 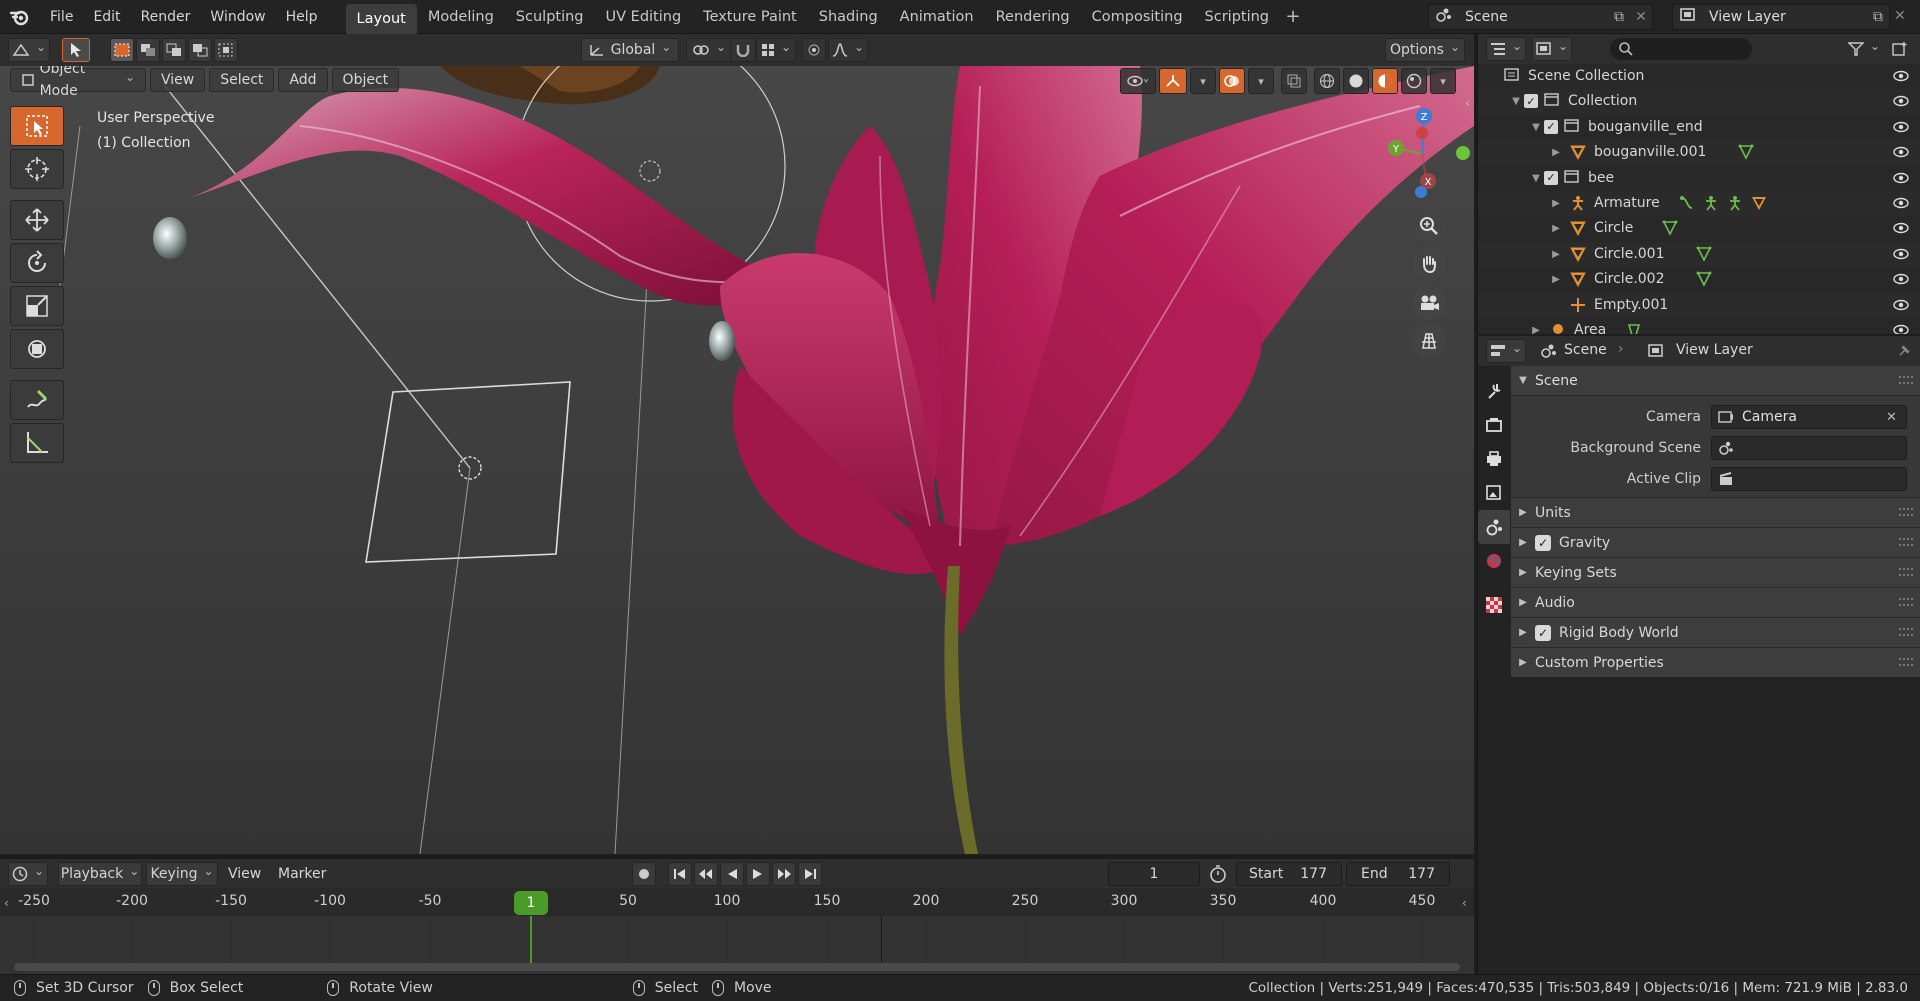 What do you see at coordinates (1864, 49) in the screenshot?
I see `filter-dropdown` at bounding box center [1864, 49].